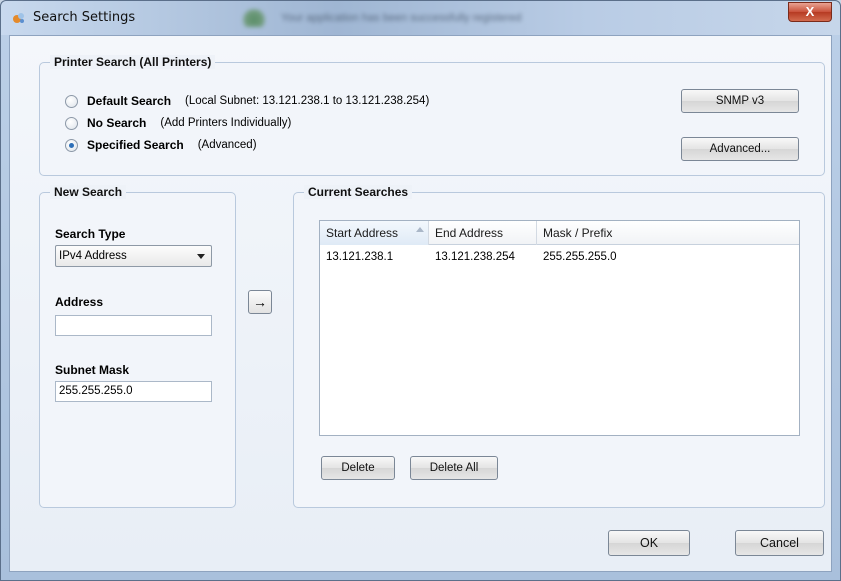  What do you see at coordinates (92, 370) in the screenshot?
I see `subnet-mask-label: Subnet Mask` at bounding box center [92, 370].